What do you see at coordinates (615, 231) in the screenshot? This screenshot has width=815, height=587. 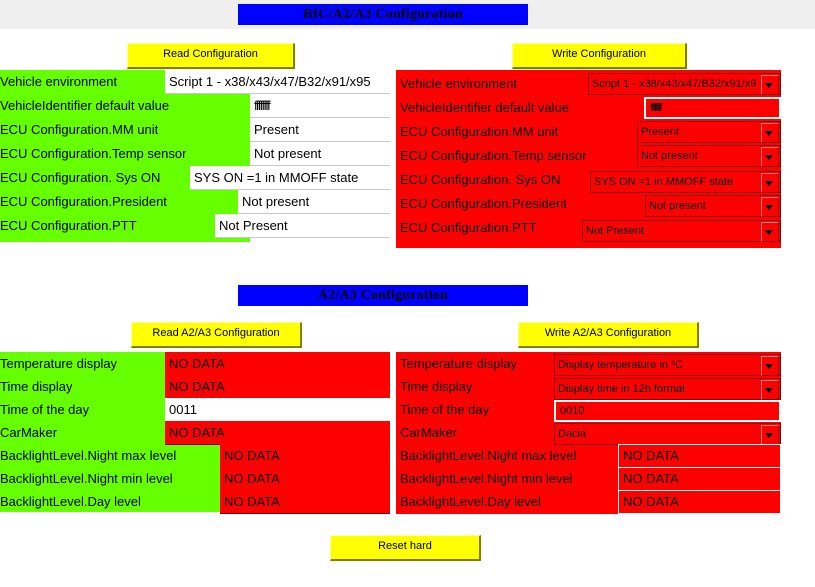 I see `bic-write-combo-ptt-text: Not Present` at bounding box center [615, 231].